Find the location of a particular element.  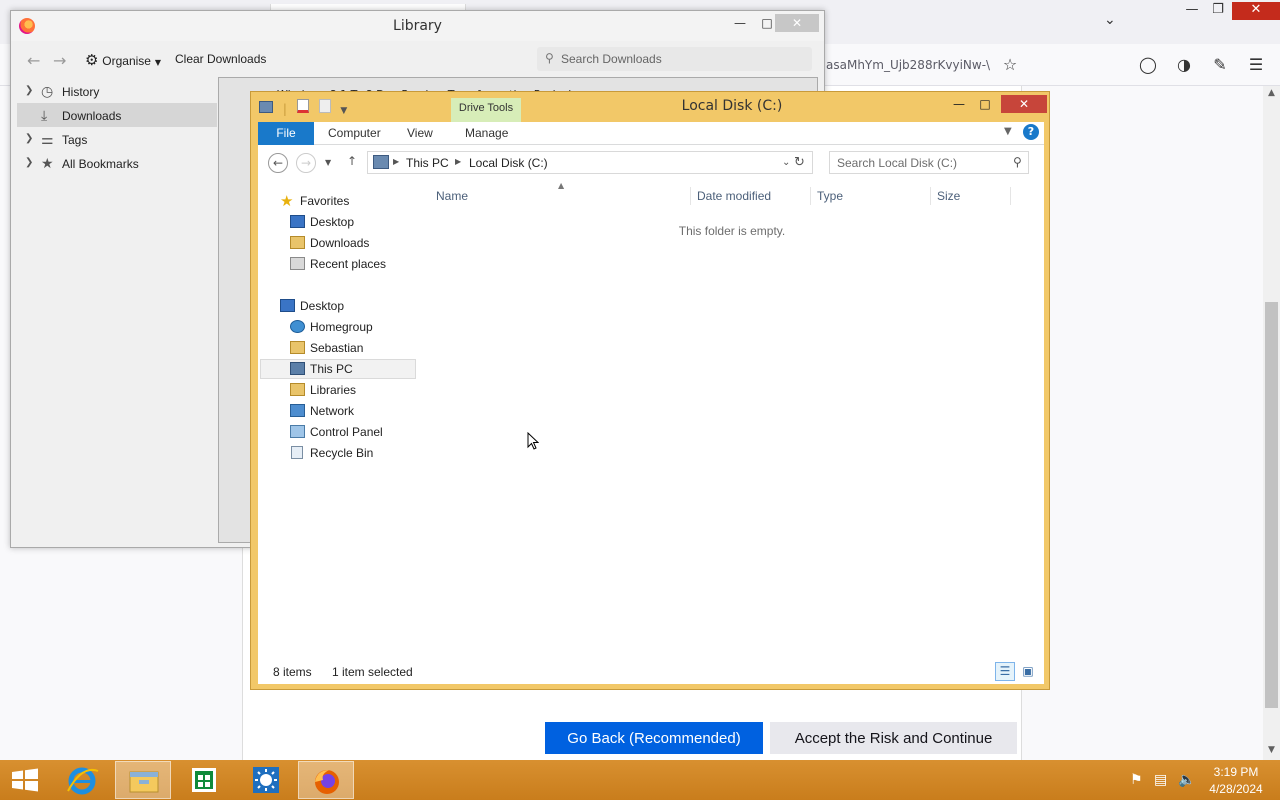

breadcrumb-local-disk: Local Disk (C:) is located at coordinates (508, 163).